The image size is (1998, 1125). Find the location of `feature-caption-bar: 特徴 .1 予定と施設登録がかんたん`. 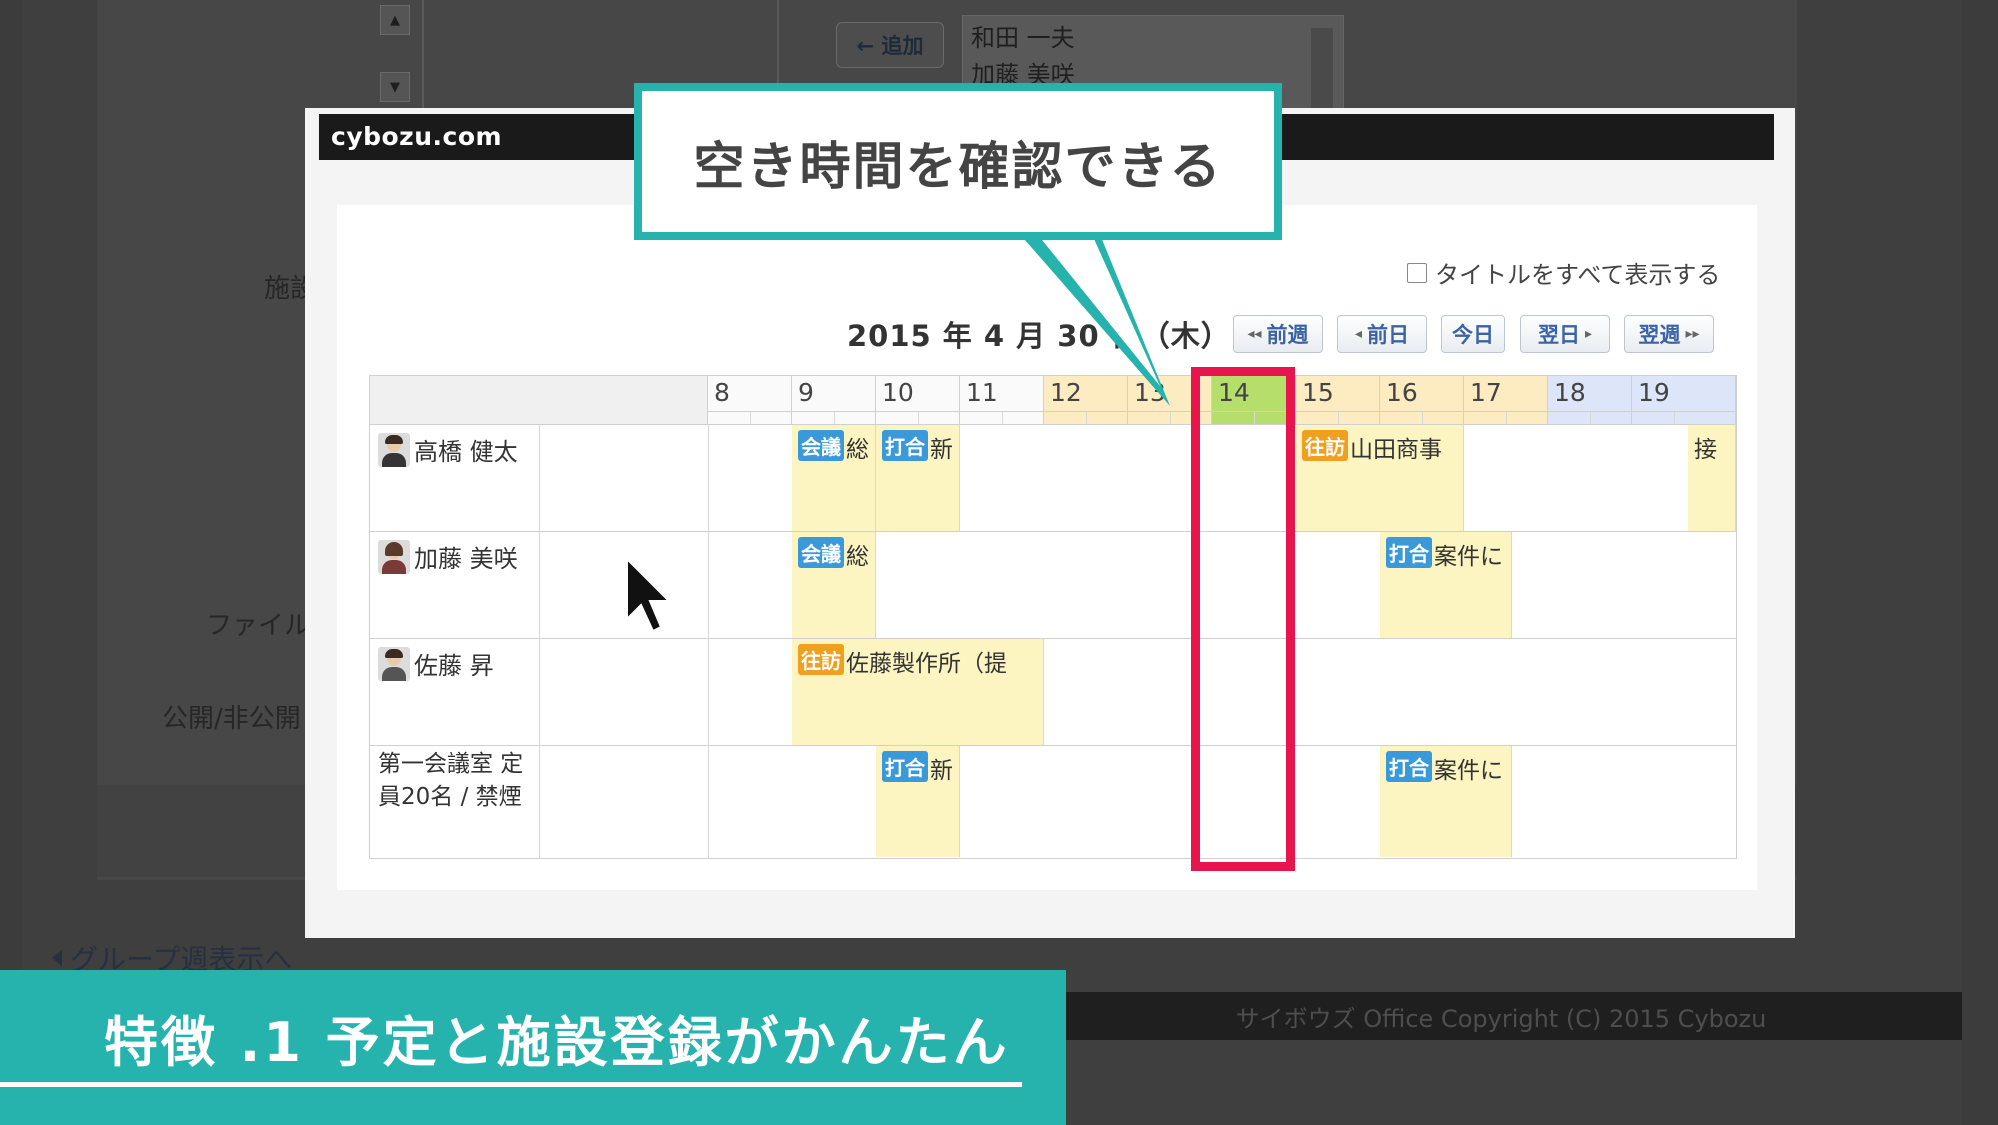

feature-caption-bar: 特徴 .1 予定と施設登録がかんたん is located at coordinates (533, 1047).